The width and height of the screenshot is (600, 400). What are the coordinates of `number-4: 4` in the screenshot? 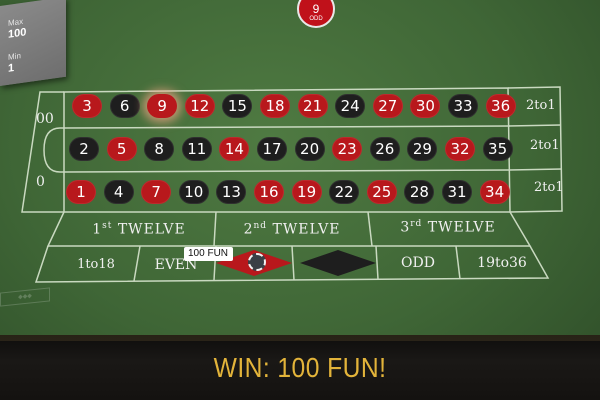 It's located at (118, 192).